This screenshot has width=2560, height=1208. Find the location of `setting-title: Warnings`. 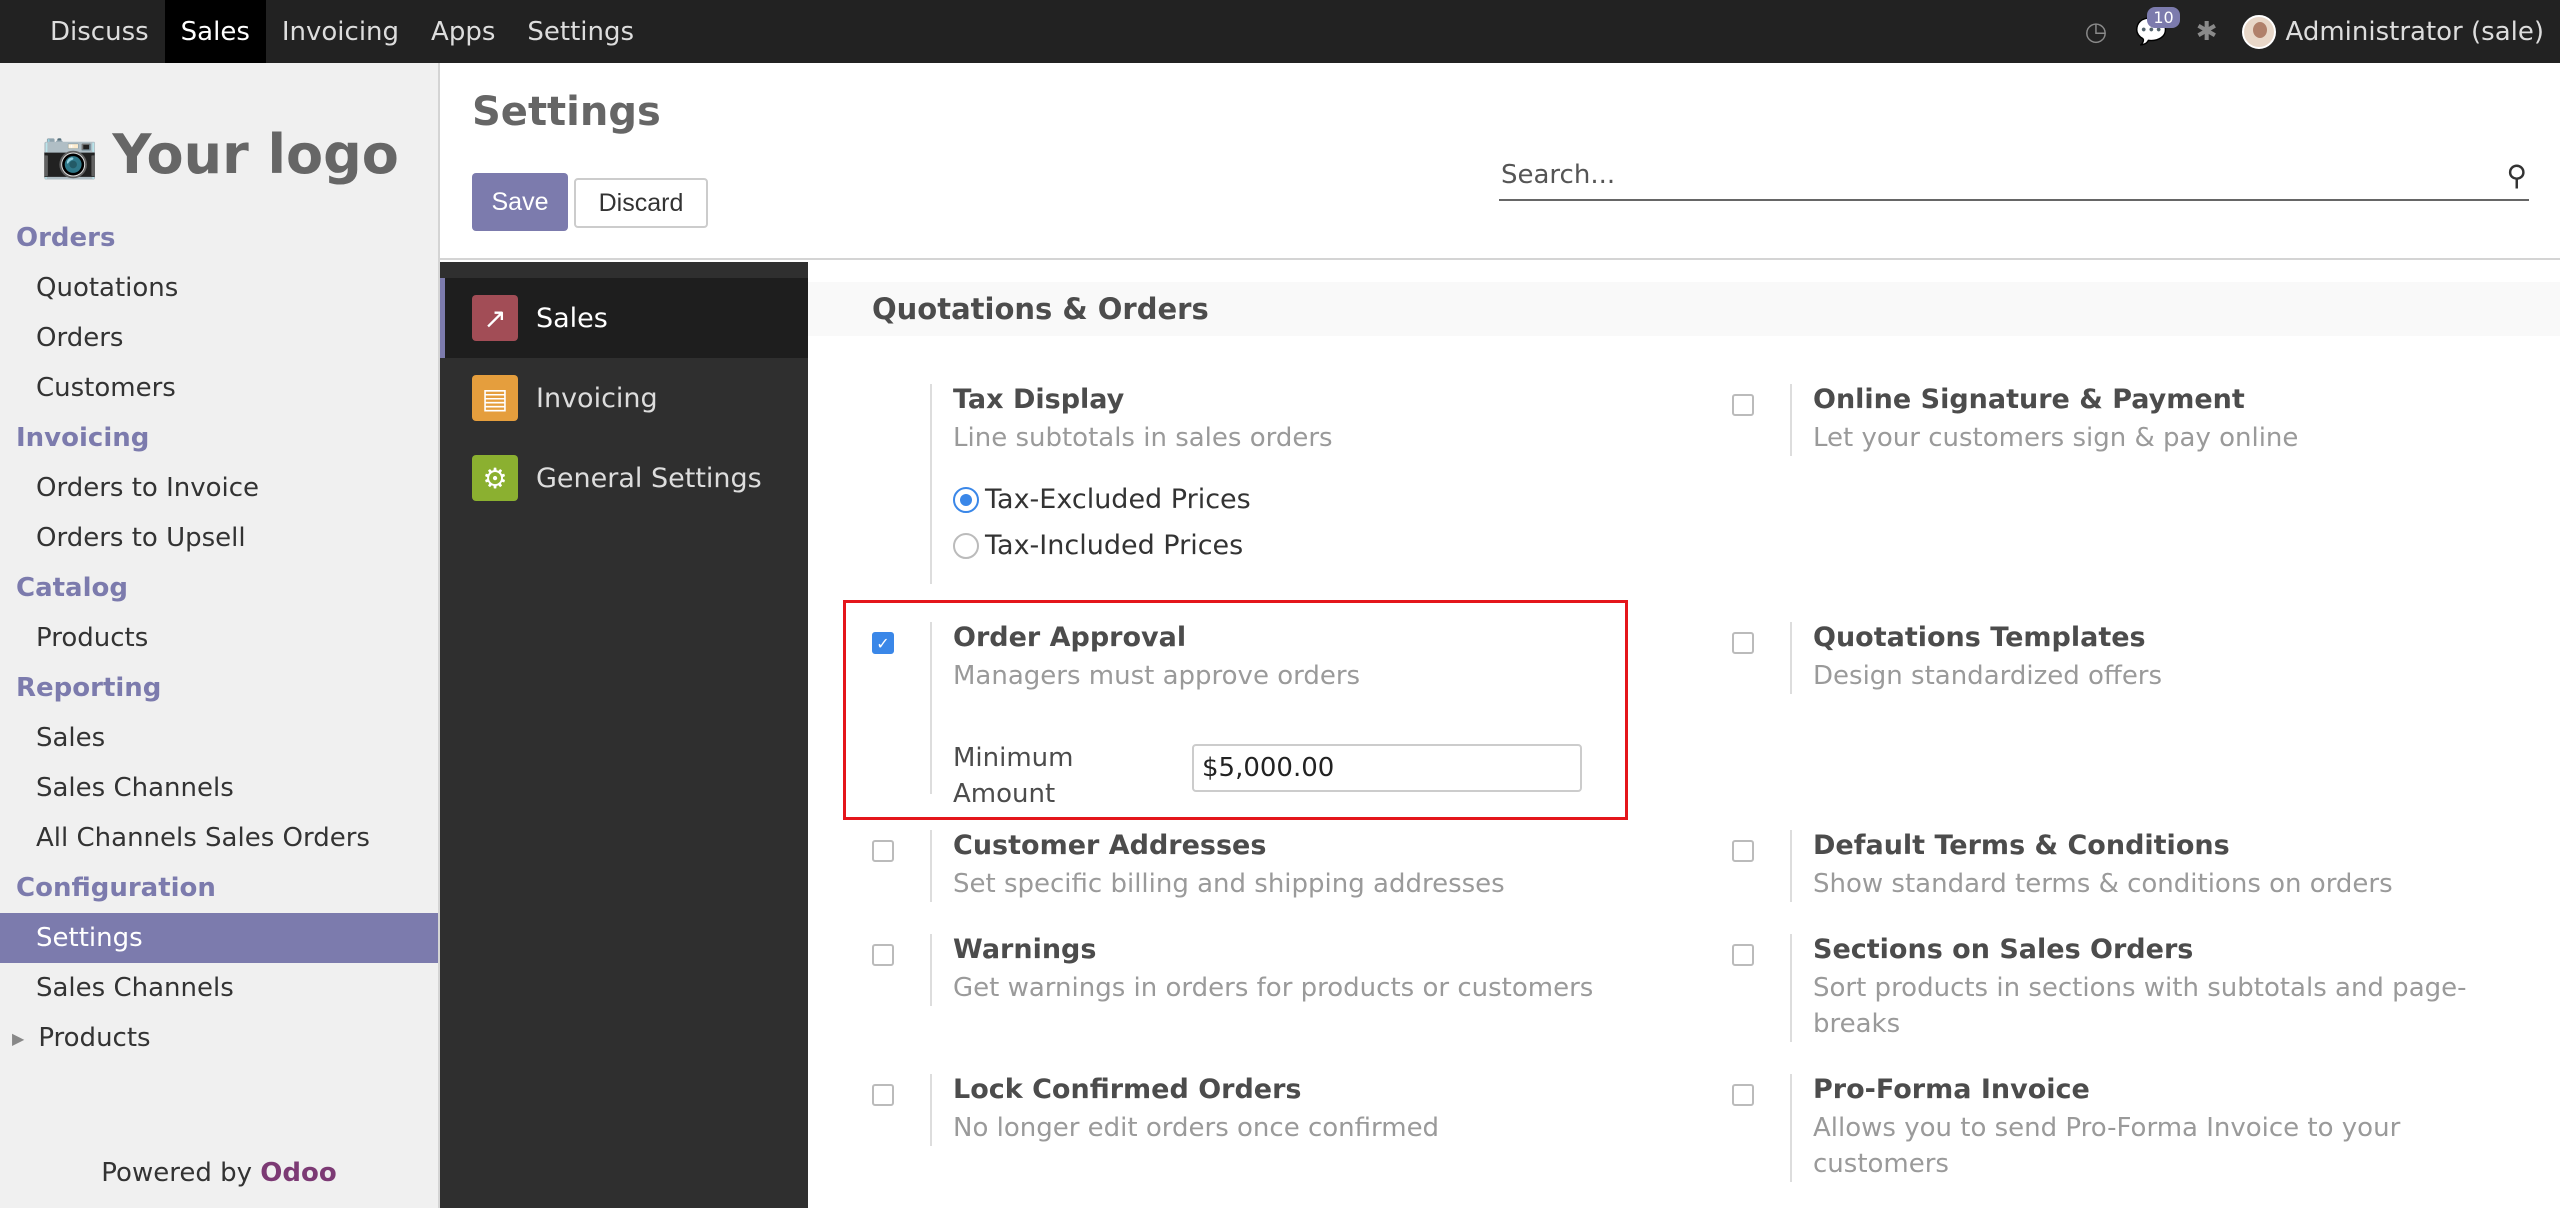

setting-title: Warnings is located at coordinates (1025, 949).